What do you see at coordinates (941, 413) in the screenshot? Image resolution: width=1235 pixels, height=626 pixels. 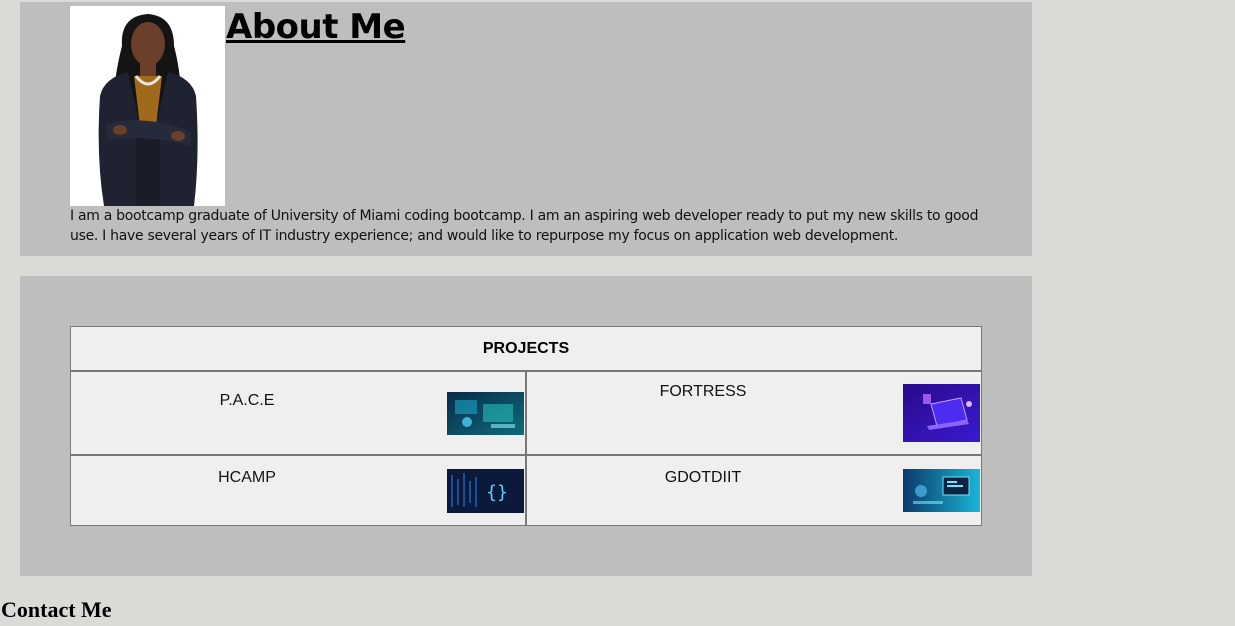 I see `project-thumbnail-fortress` at bounding box center [941, 413].